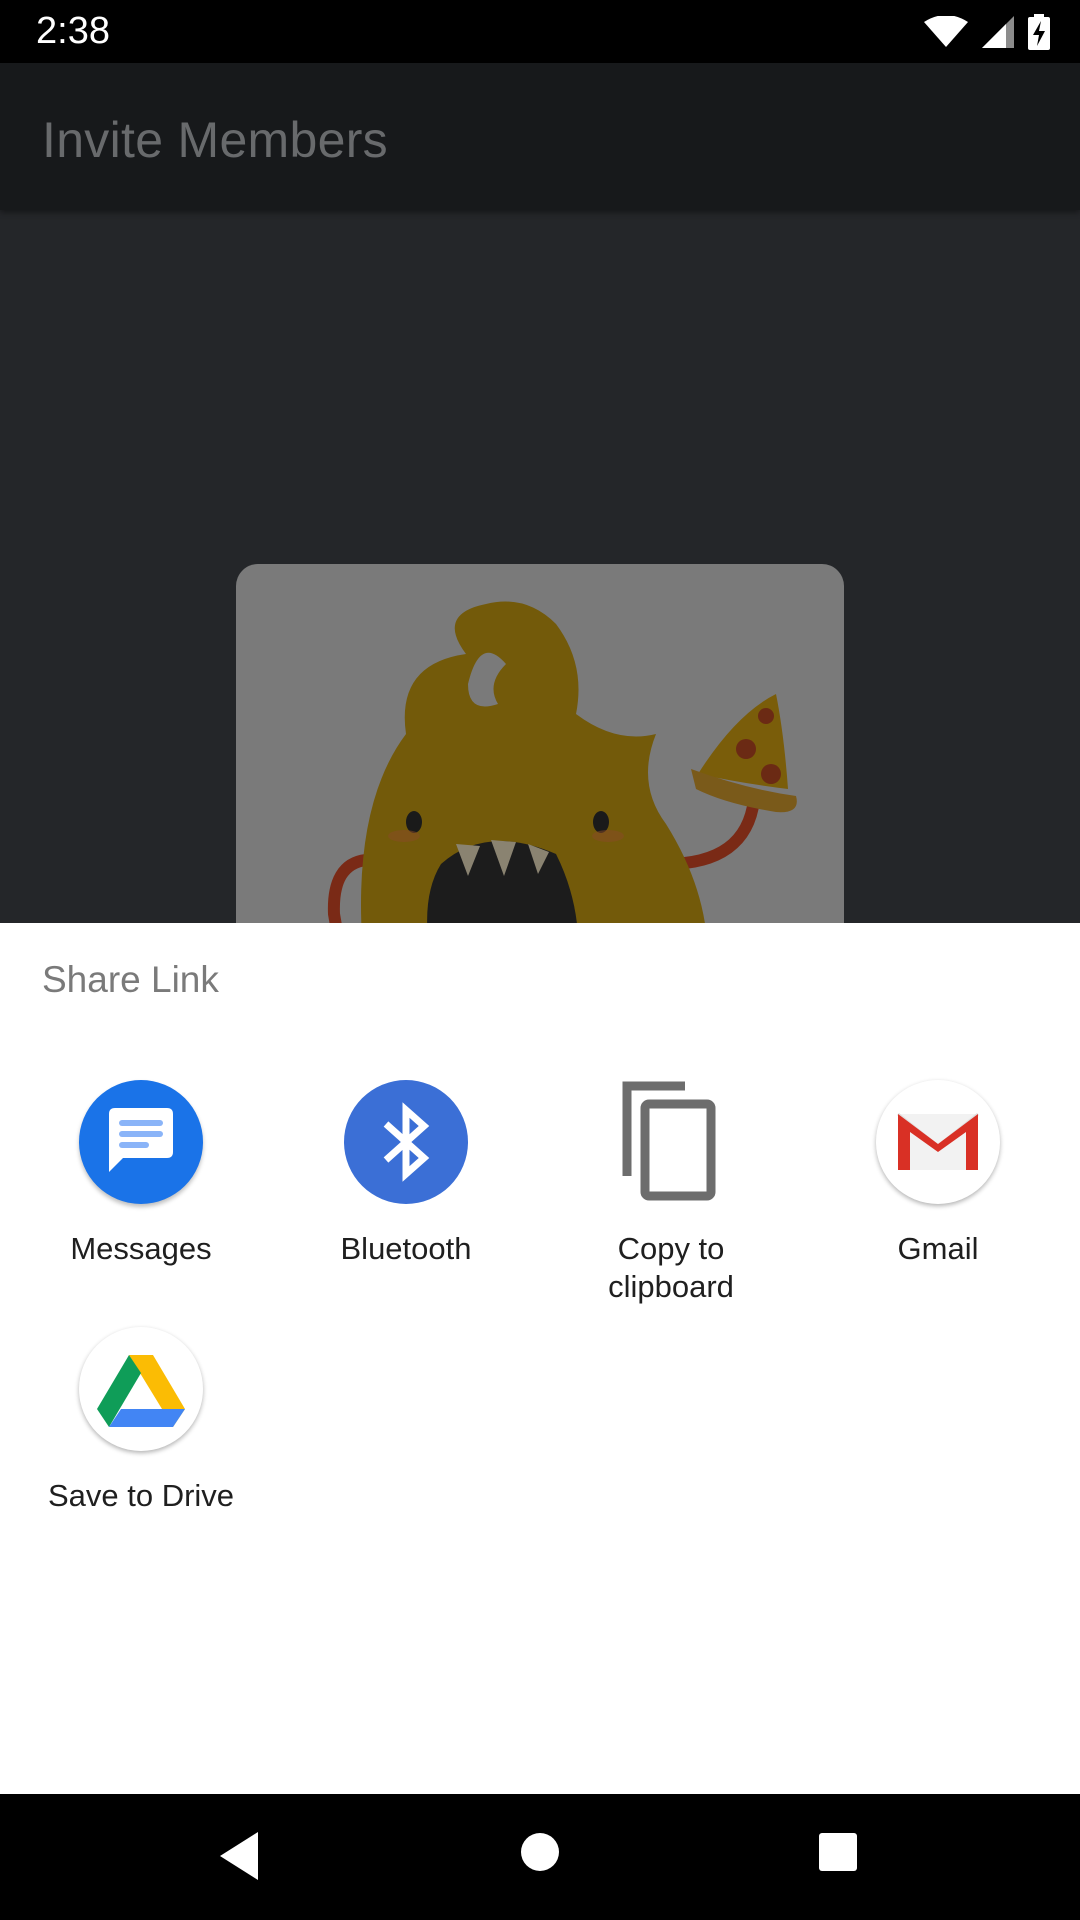 Image resolution: width=1080 pixels, height=1920 pixels. Describe the element at coordinates (141, 1389) in the screenshot. I see `google-drive-icon` at that location.